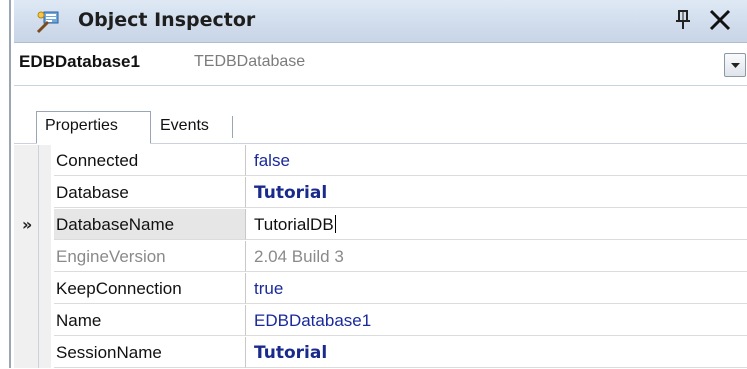 The height and width of the screenshot is (369, 747). Describe the element at coordinates (150, 256) in the screenshot. I see `property-name: EngineVersion` at that location.